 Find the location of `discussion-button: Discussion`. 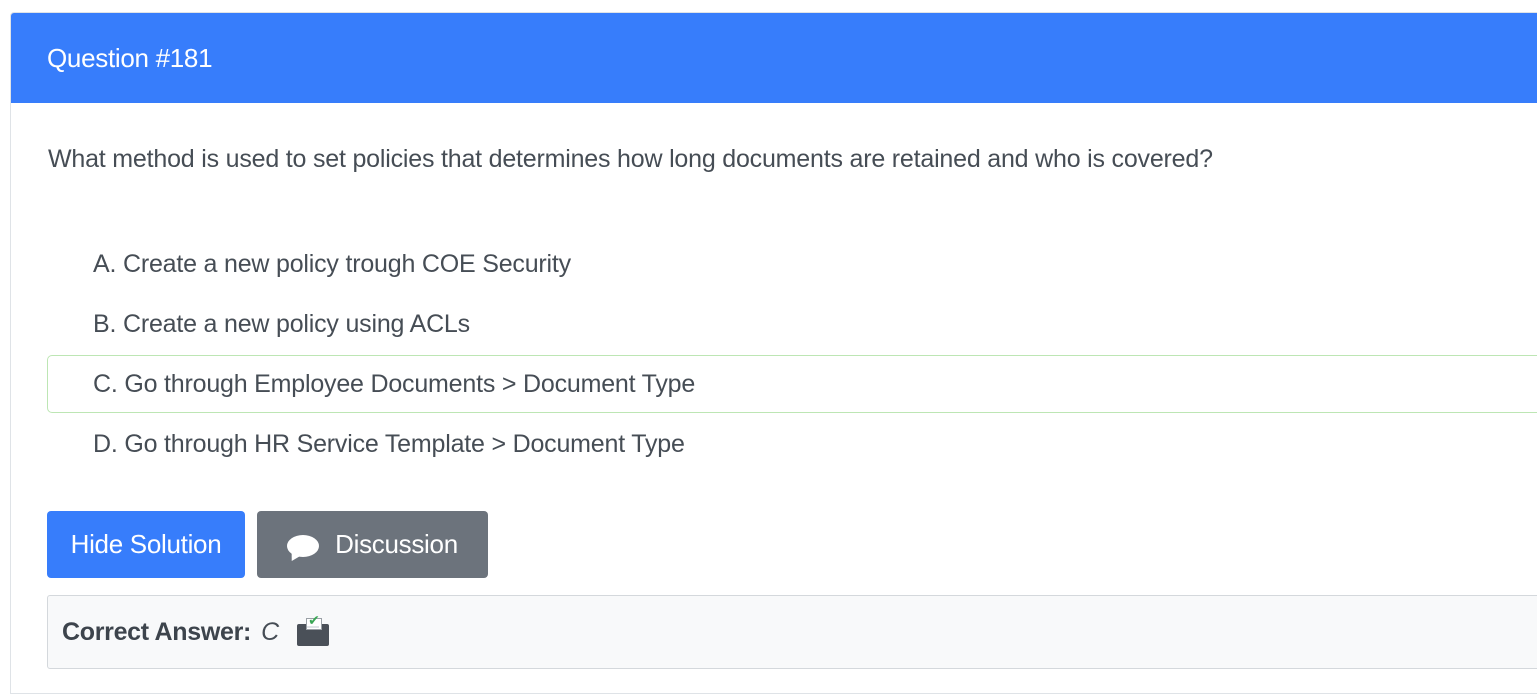

discussion-button: Discussion is located at coordinates (372, 544).